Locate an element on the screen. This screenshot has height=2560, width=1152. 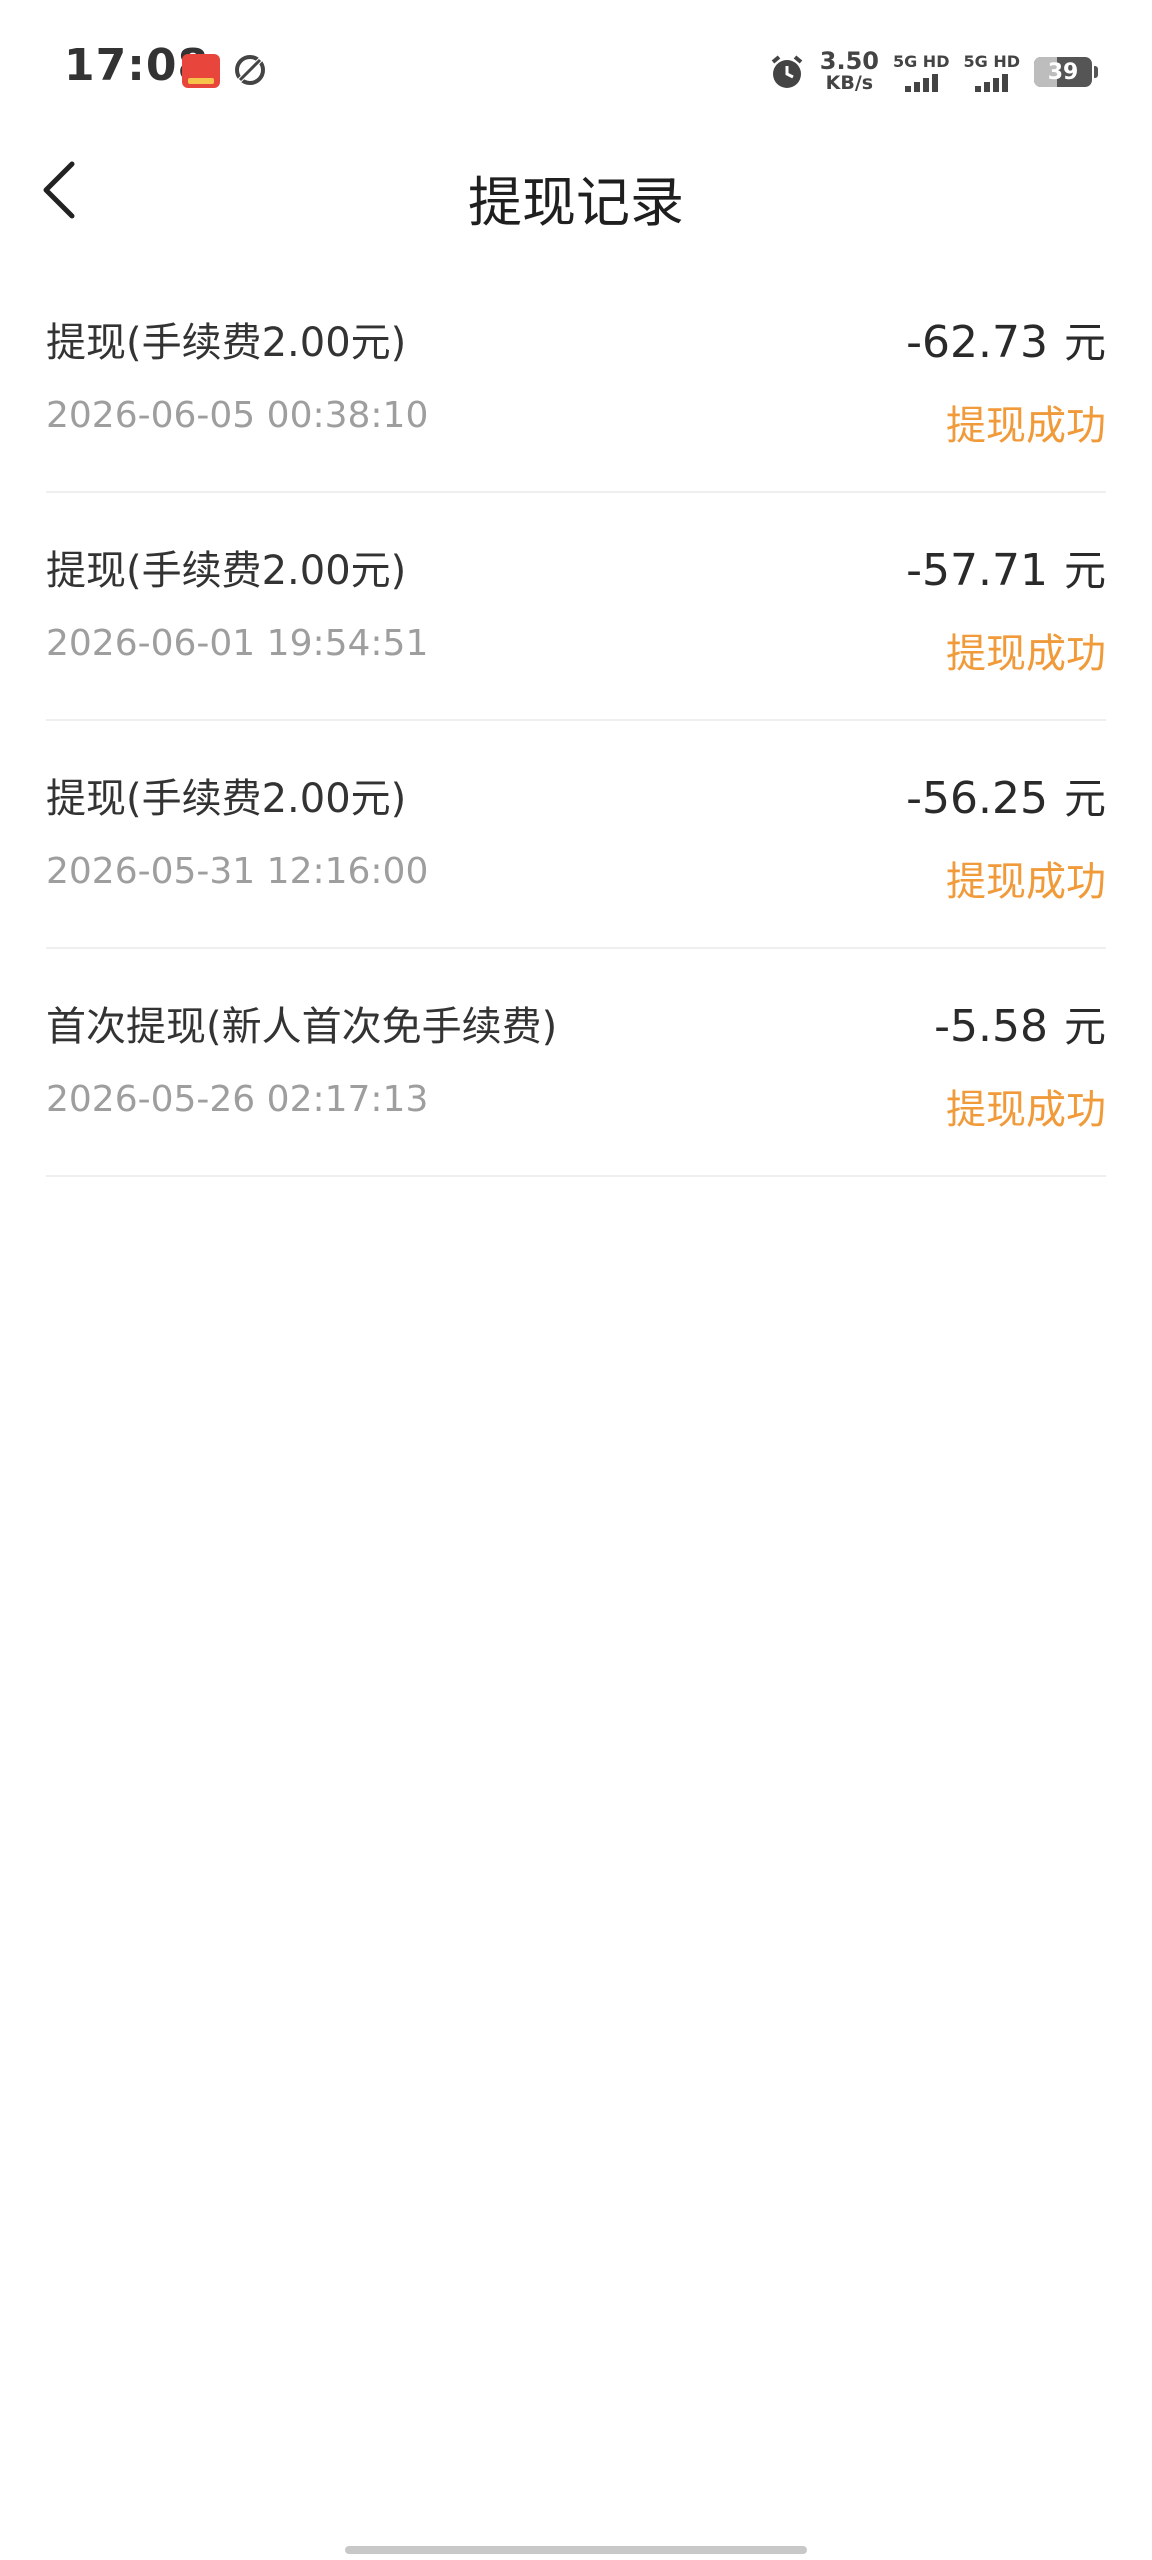
record-amount-value: -56.25 is located at coordinates (977, 798).